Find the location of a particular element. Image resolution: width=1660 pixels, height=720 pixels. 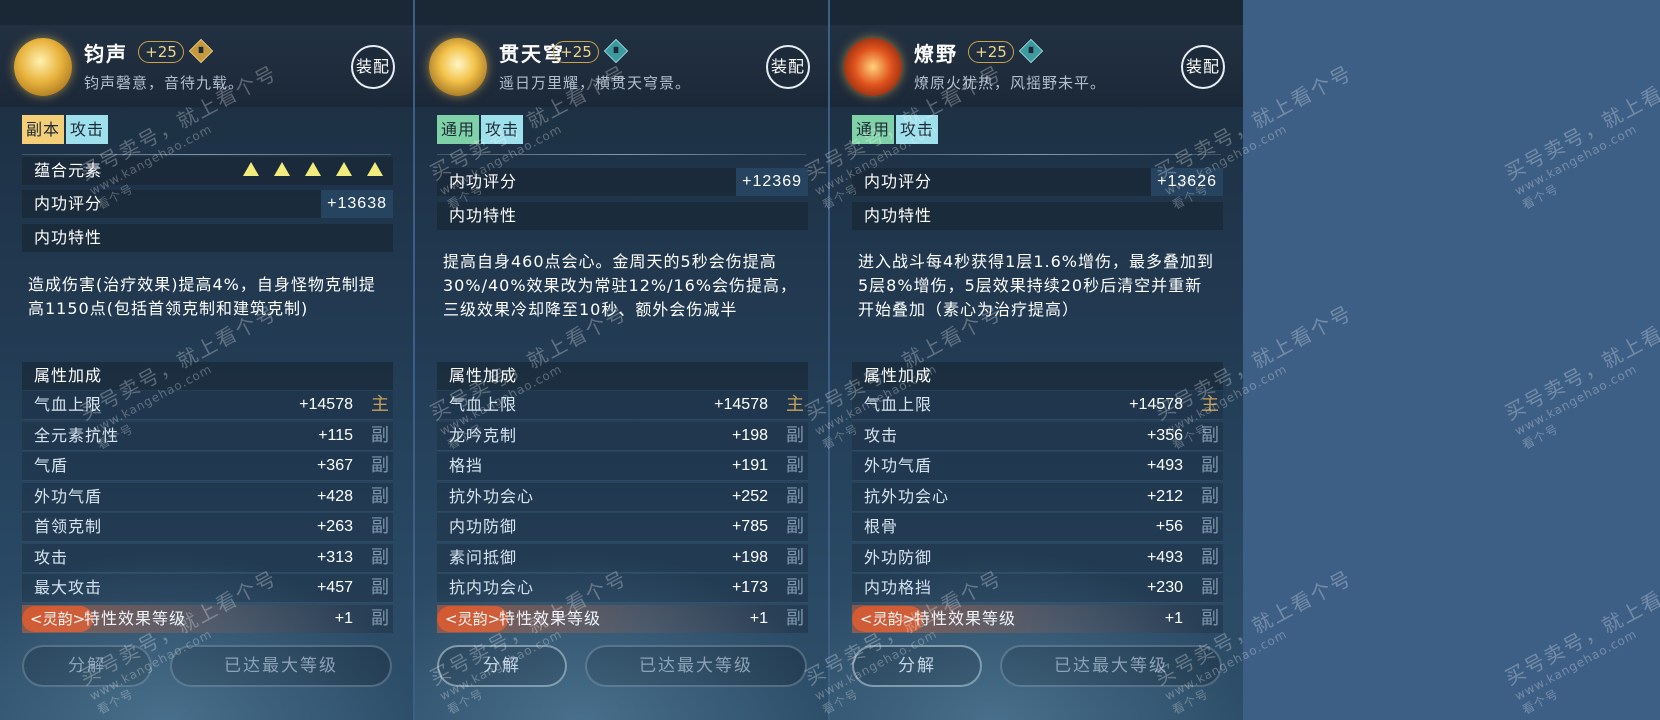

element-row: 蕴合元素 is located at coordinates (207, 171).